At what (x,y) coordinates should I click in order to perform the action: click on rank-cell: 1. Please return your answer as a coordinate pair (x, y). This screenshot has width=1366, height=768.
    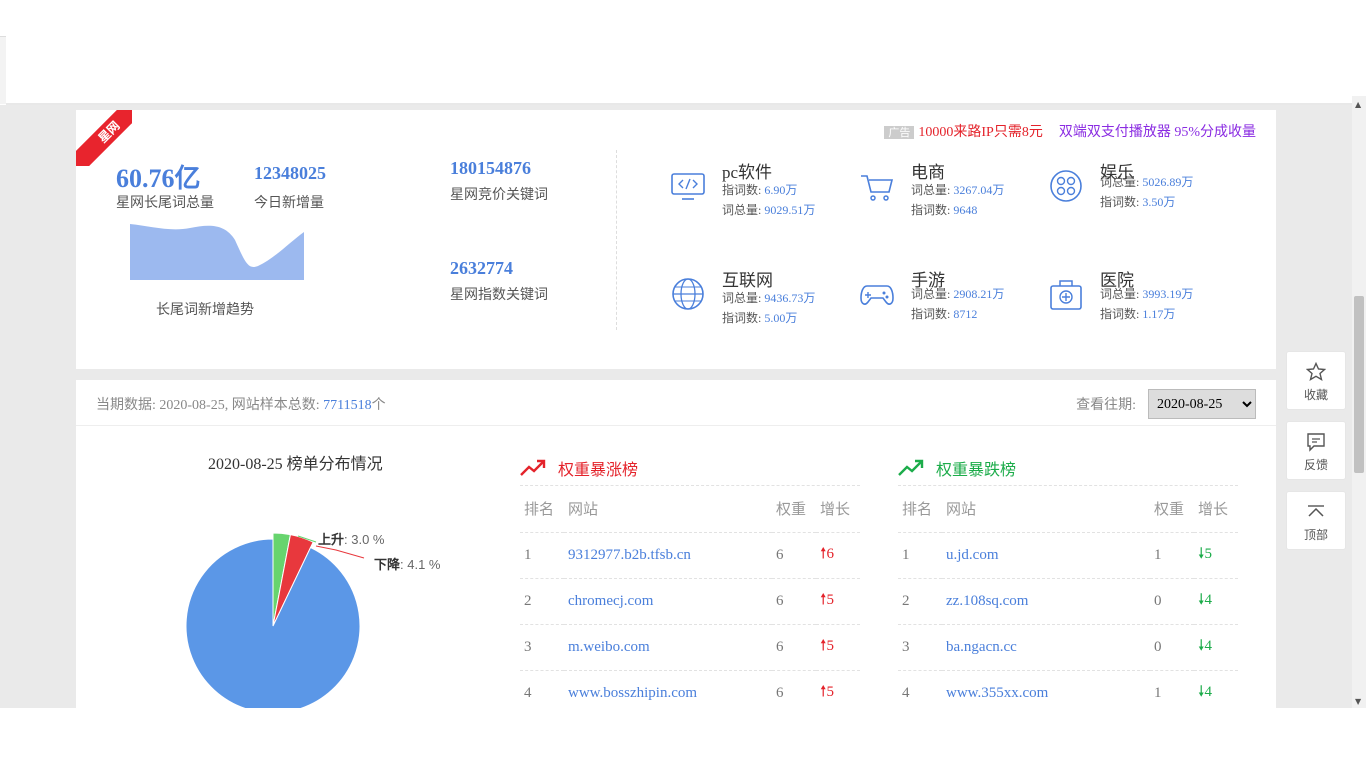
    Looking at the image, I should click on (920, 555).